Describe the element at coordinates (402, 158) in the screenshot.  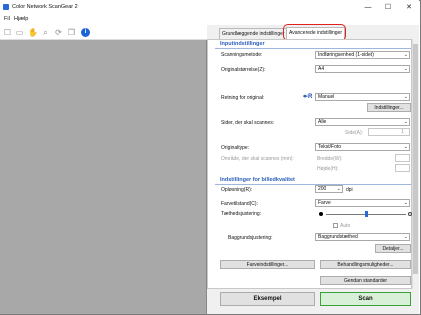
I see `width-input` at that location.